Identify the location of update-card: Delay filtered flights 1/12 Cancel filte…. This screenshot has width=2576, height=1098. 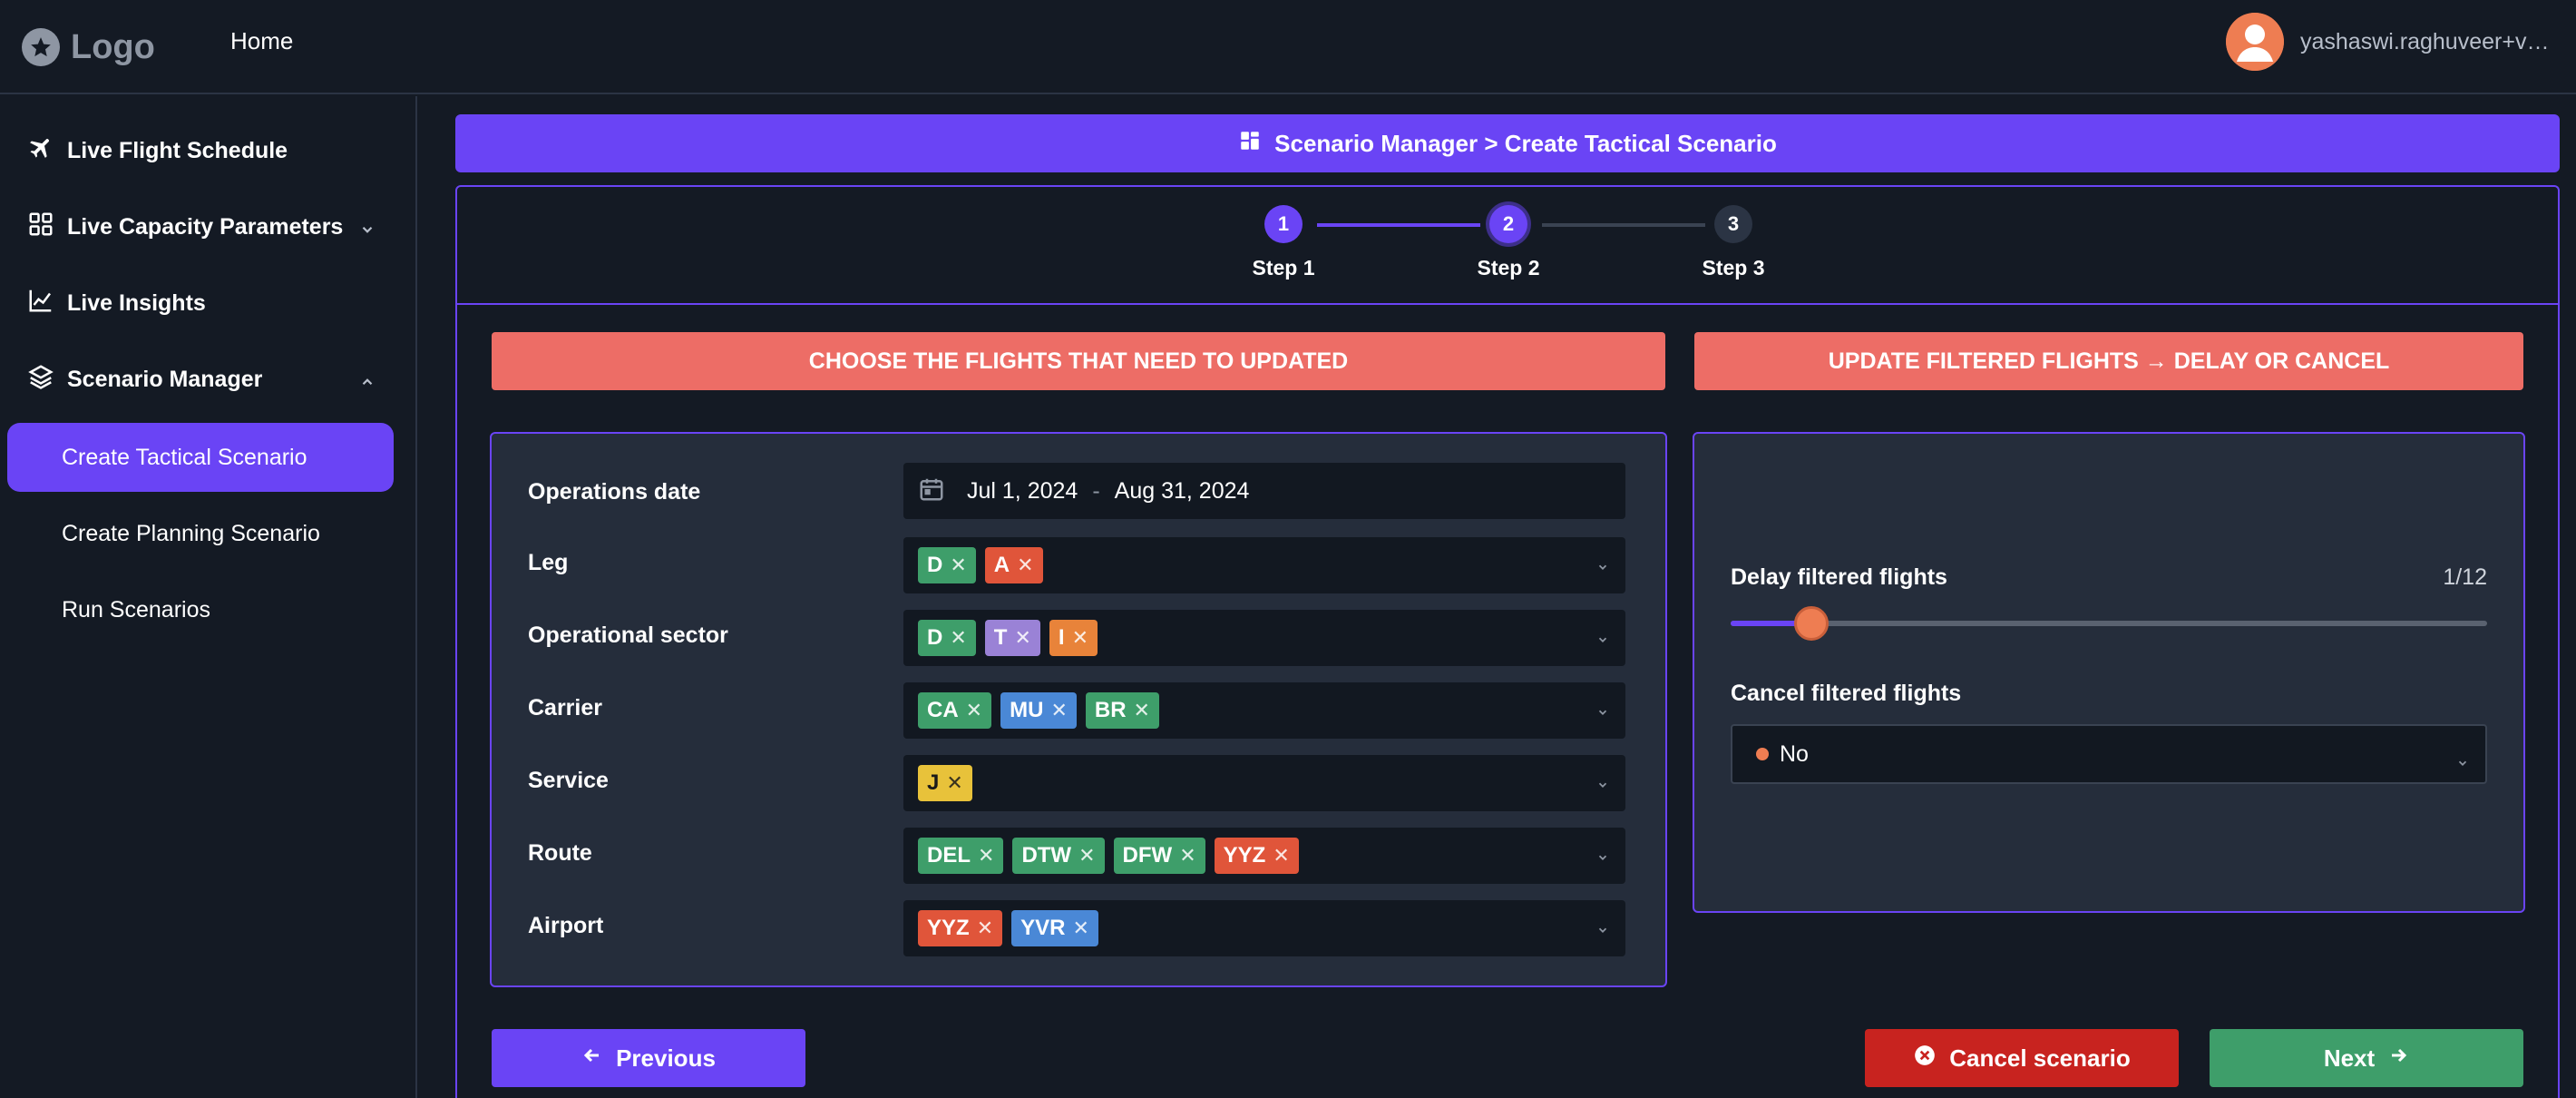
(2109, 672).